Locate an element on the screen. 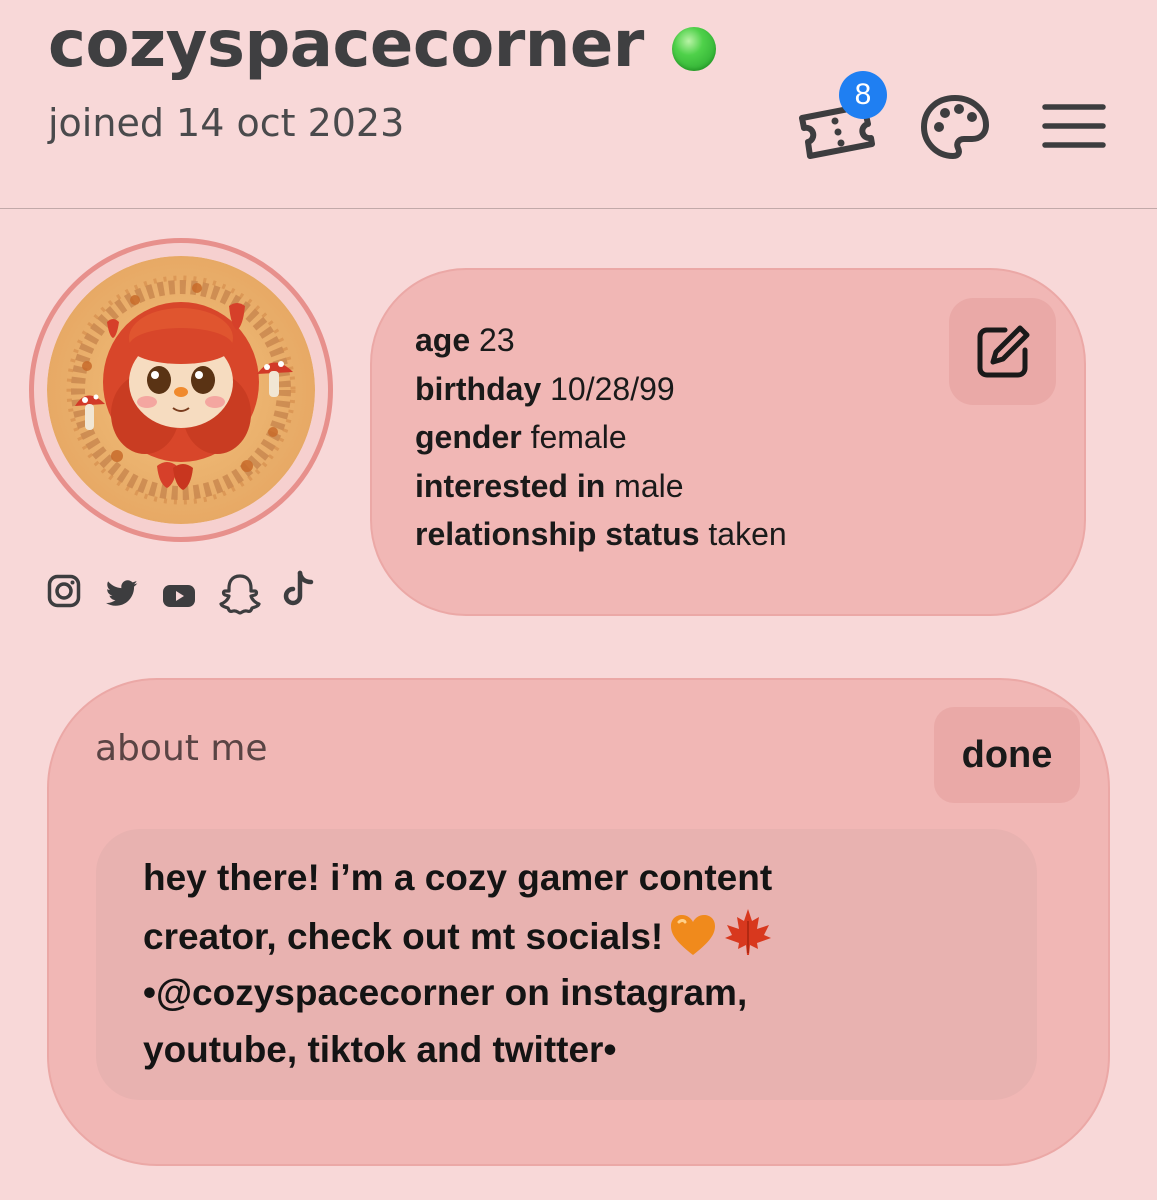  snapchat-icon is located at coordinates (240, 594).